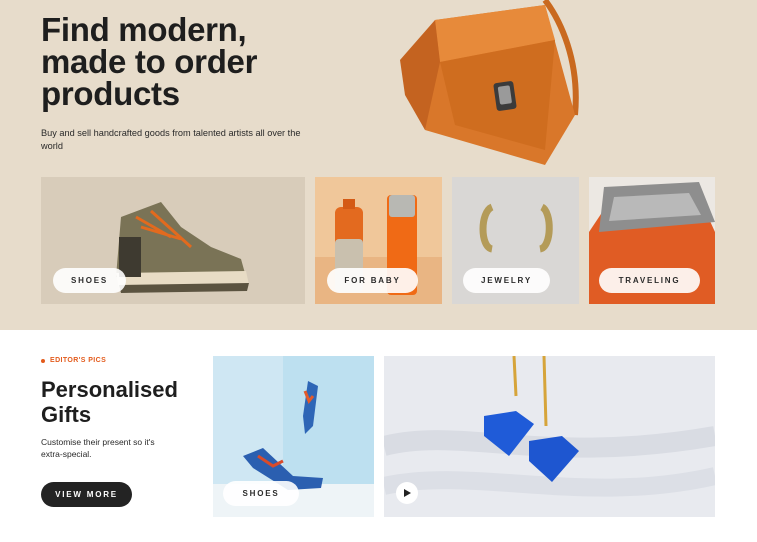  What do you see at coordinates (66, 414) in the screenshot?
I see `section-title-line: Gifts` at bounding box center [66, 414].